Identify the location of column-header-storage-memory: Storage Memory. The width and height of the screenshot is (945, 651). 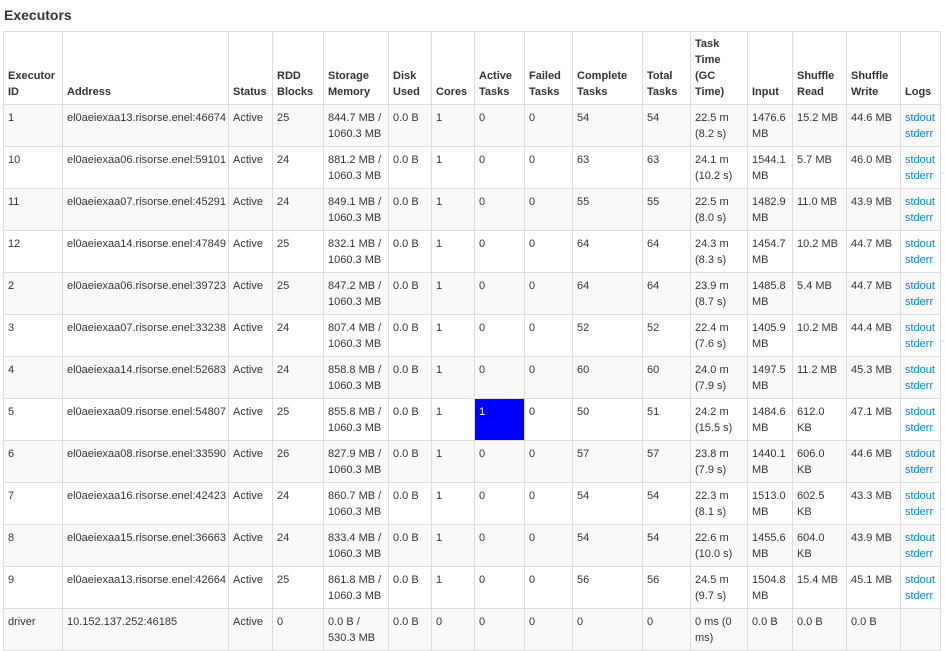
(356, 68).